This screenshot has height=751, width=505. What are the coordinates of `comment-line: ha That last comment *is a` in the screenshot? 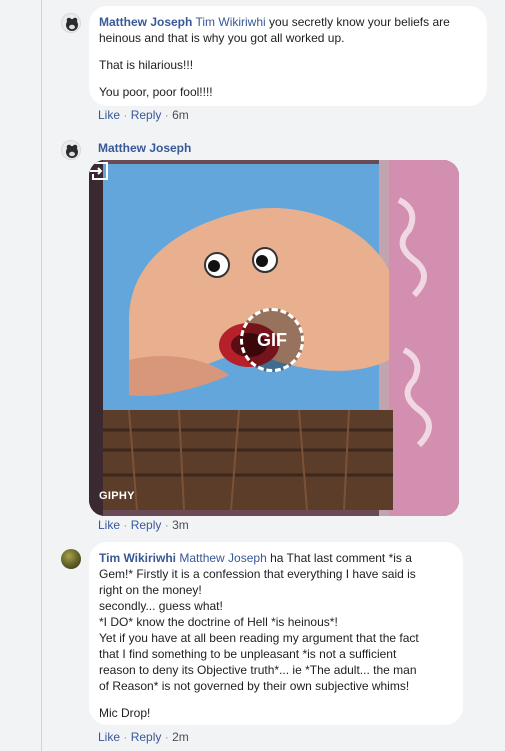 It's located at (341, 558).